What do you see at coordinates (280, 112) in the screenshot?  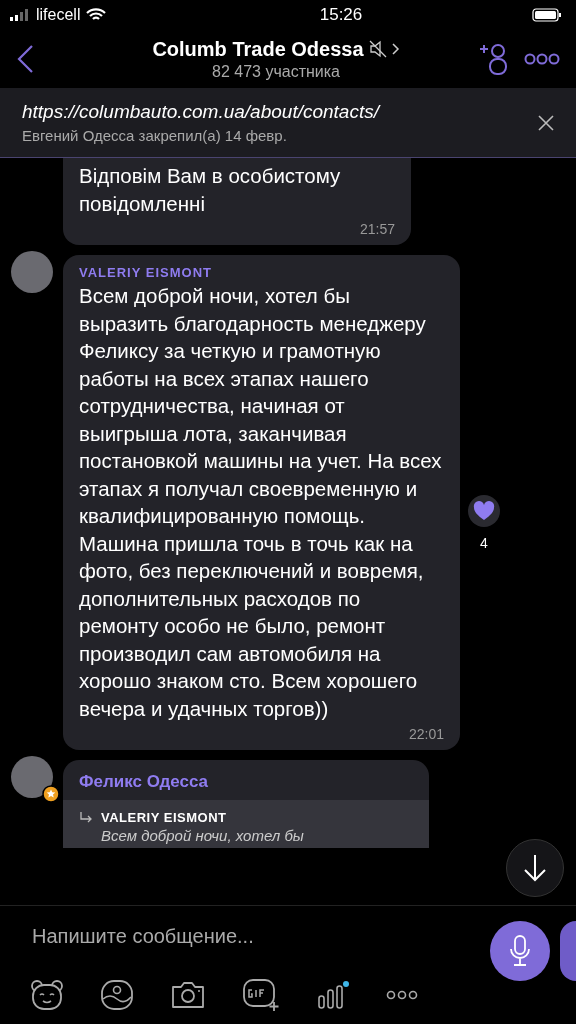 I see `pinned-link: https://columbauto.com.ua/about/contacts/` at bounding box center [280, 112].